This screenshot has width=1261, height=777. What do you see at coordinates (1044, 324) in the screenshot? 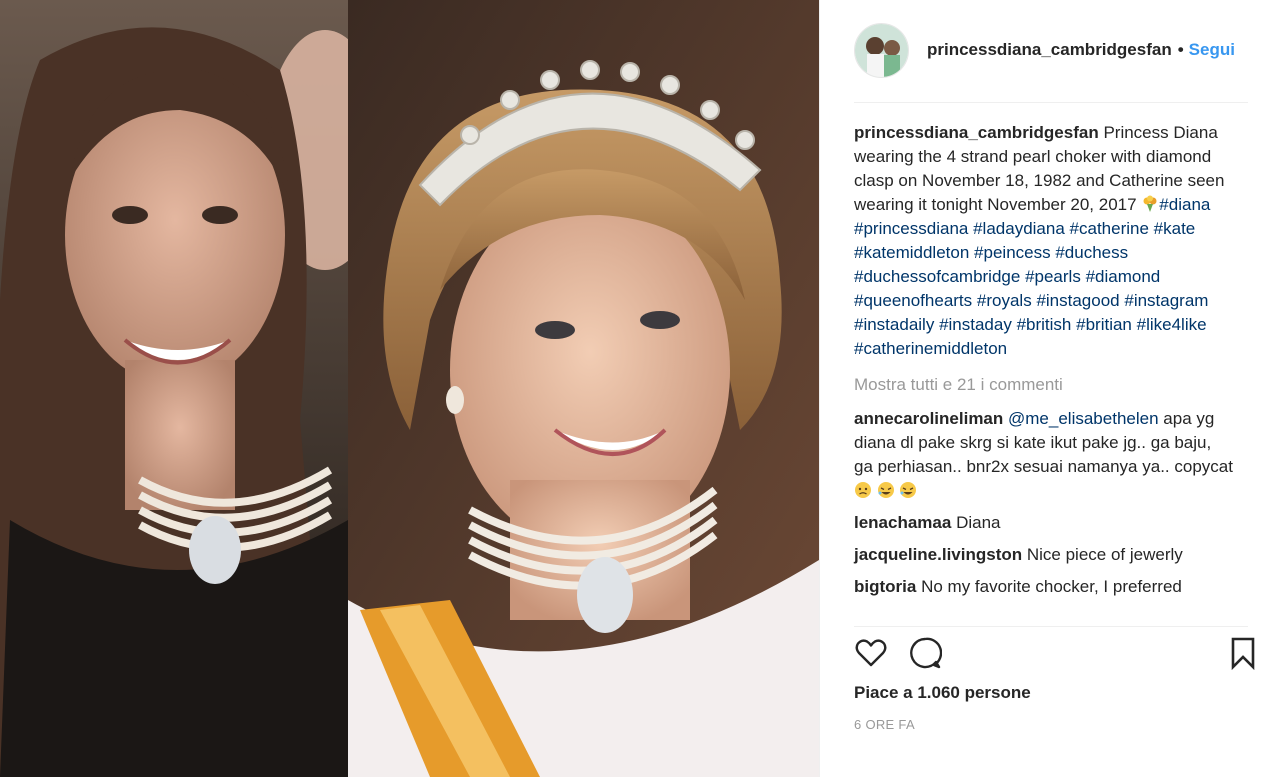
I see `hashtag-link: #british` at bounding box center [1044, 324].